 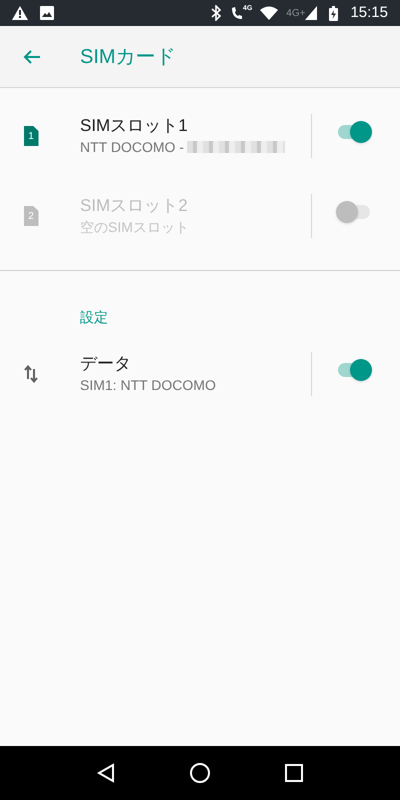 I want to click on back-nav-button, so click(x=106, y=773).